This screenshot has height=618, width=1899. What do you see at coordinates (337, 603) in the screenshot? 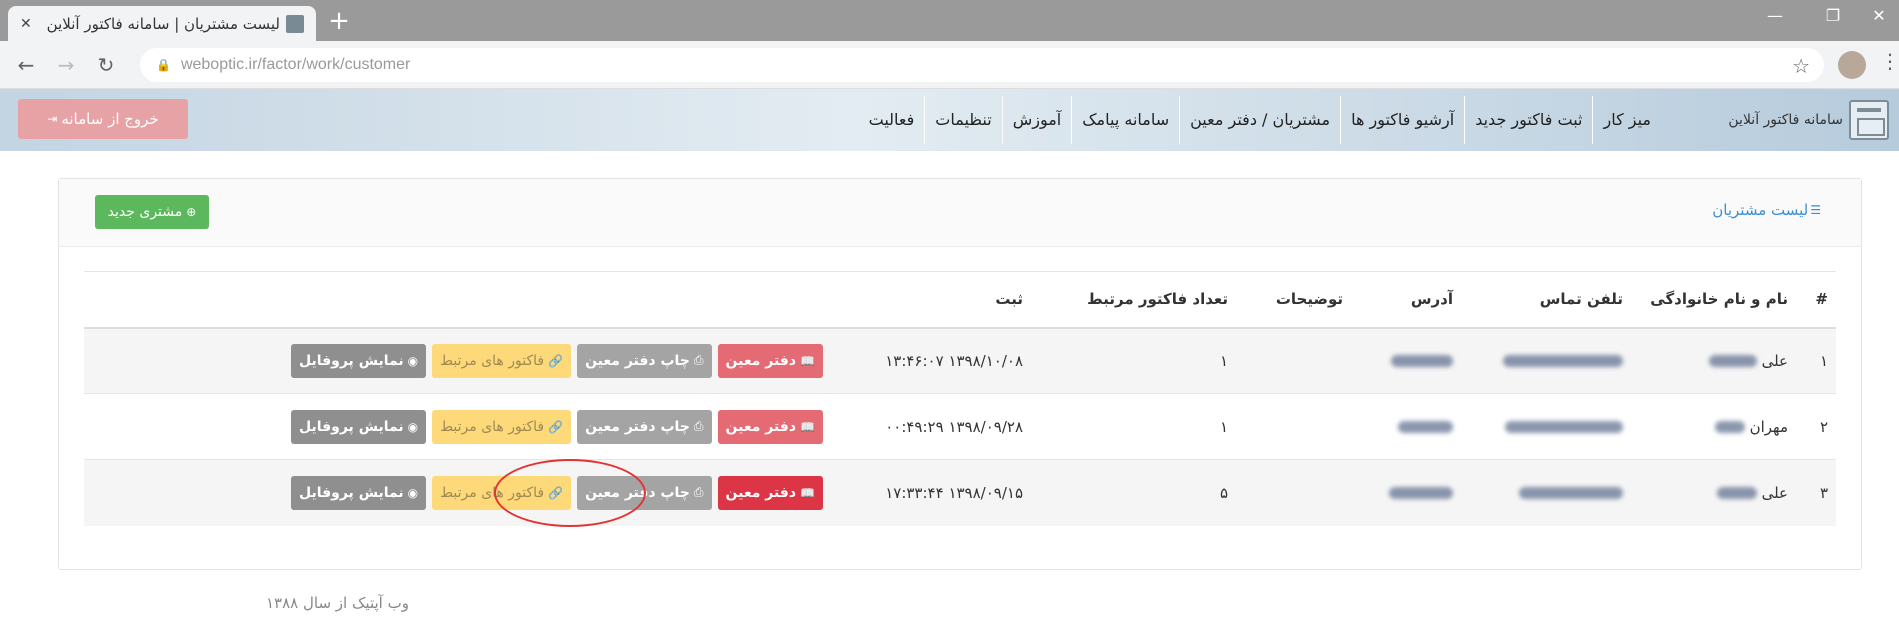
I see `footer-text: وب آپتیک از سال ۱۳۸۸` at bounding box center [337, 603].